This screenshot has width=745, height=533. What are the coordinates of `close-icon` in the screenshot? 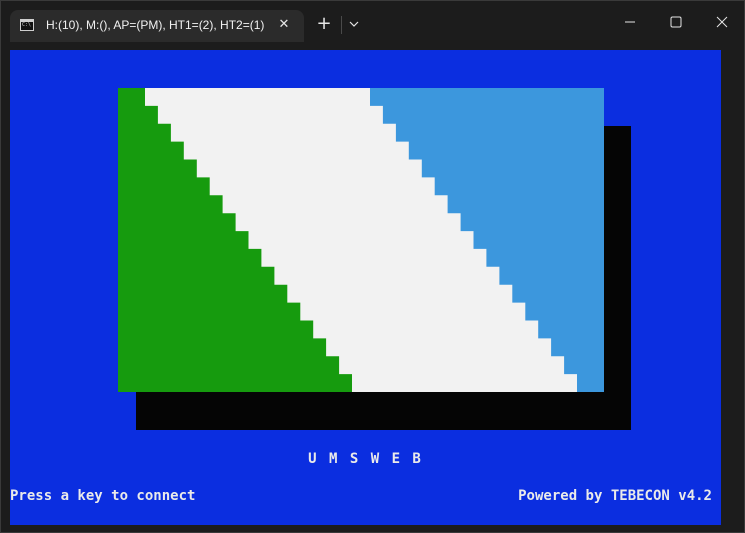 It's located at (722, 22).